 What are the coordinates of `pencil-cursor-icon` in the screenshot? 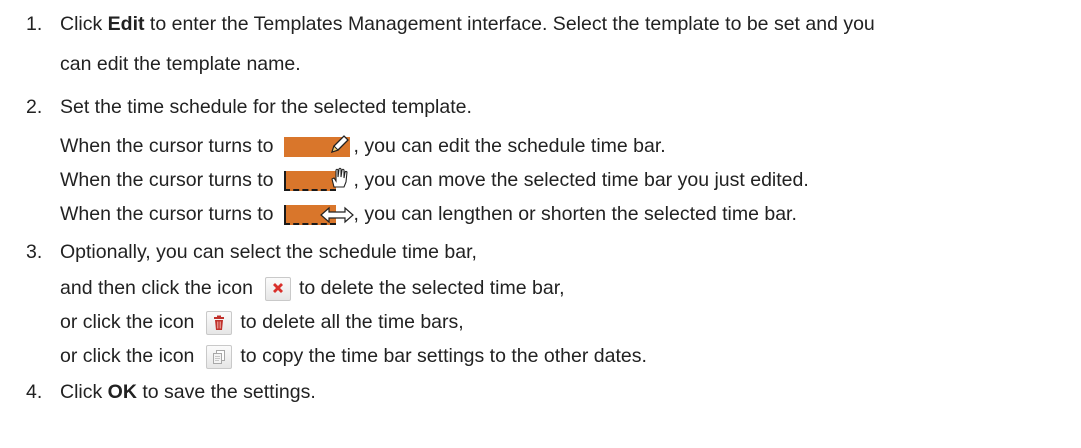 It's located at (316, 145).